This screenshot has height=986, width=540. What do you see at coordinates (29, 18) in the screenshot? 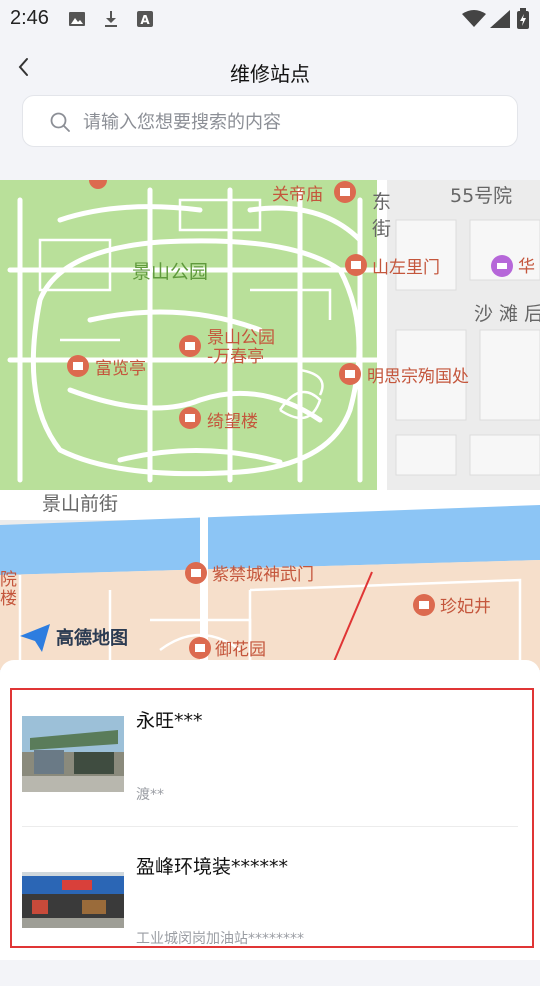
I see `status-time: 2:46` at bounding box center [29, 18].